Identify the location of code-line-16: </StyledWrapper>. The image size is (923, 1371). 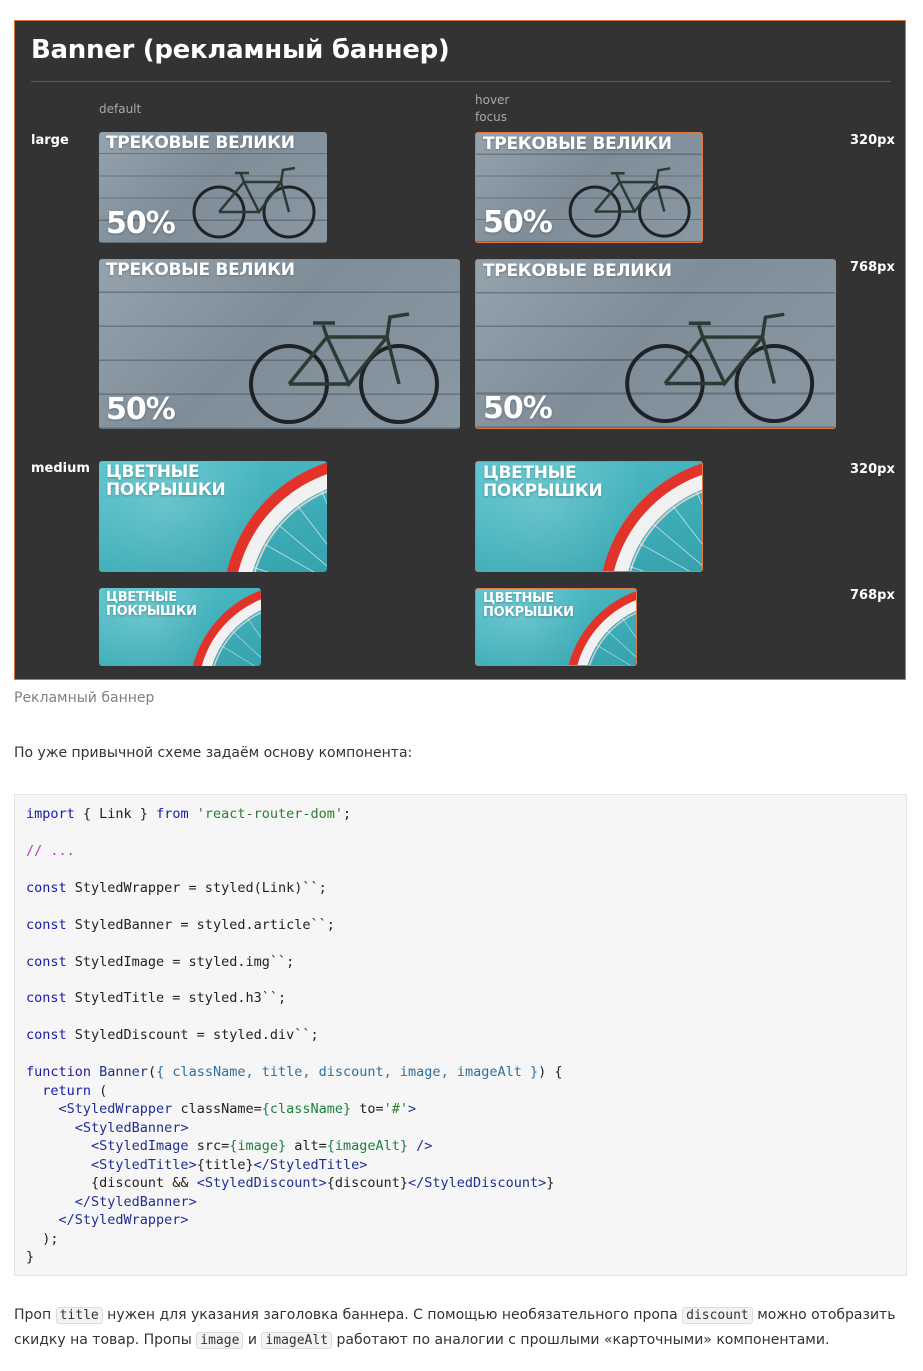
(123, 1220).